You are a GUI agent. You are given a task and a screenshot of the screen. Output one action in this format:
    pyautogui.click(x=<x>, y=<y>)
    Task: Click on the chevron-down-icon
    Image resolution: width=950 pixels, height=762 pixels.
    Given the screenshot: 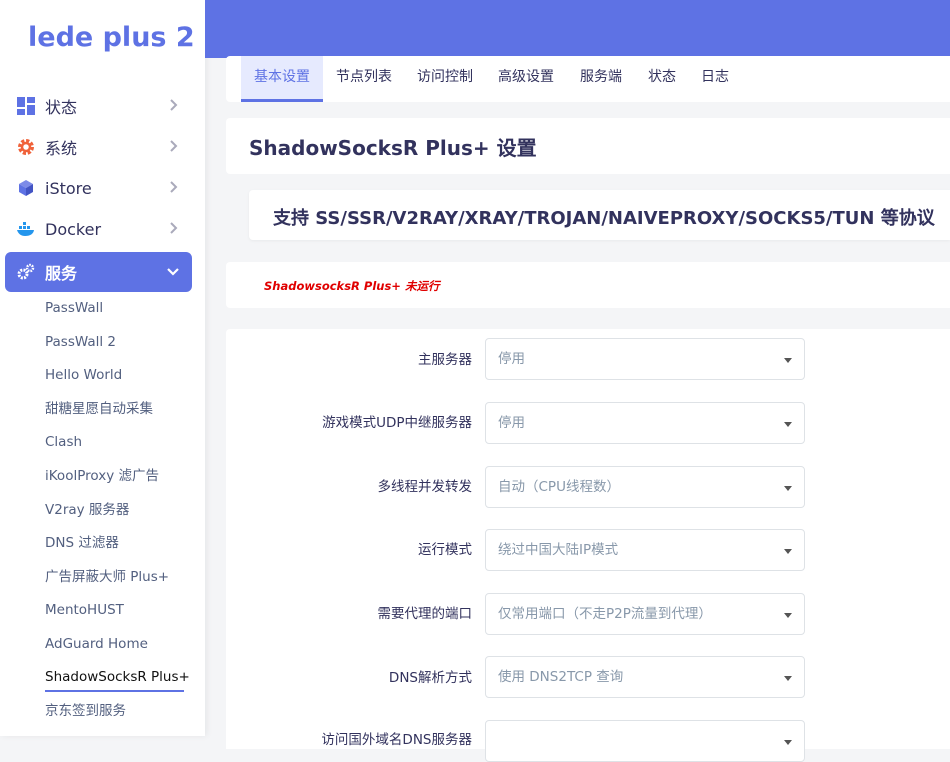 What is the action you would take?
    pyautogui.click(x=173, y=272)
    